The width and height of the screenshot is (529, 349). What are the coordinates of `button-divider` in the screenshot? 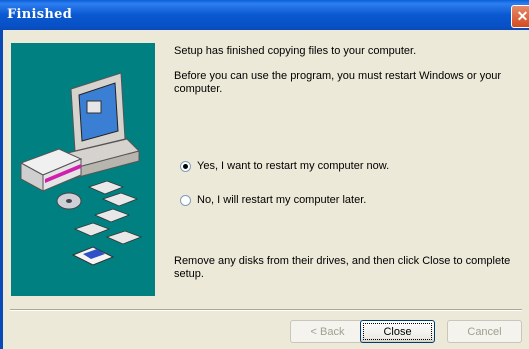 It's located at (266, 310).